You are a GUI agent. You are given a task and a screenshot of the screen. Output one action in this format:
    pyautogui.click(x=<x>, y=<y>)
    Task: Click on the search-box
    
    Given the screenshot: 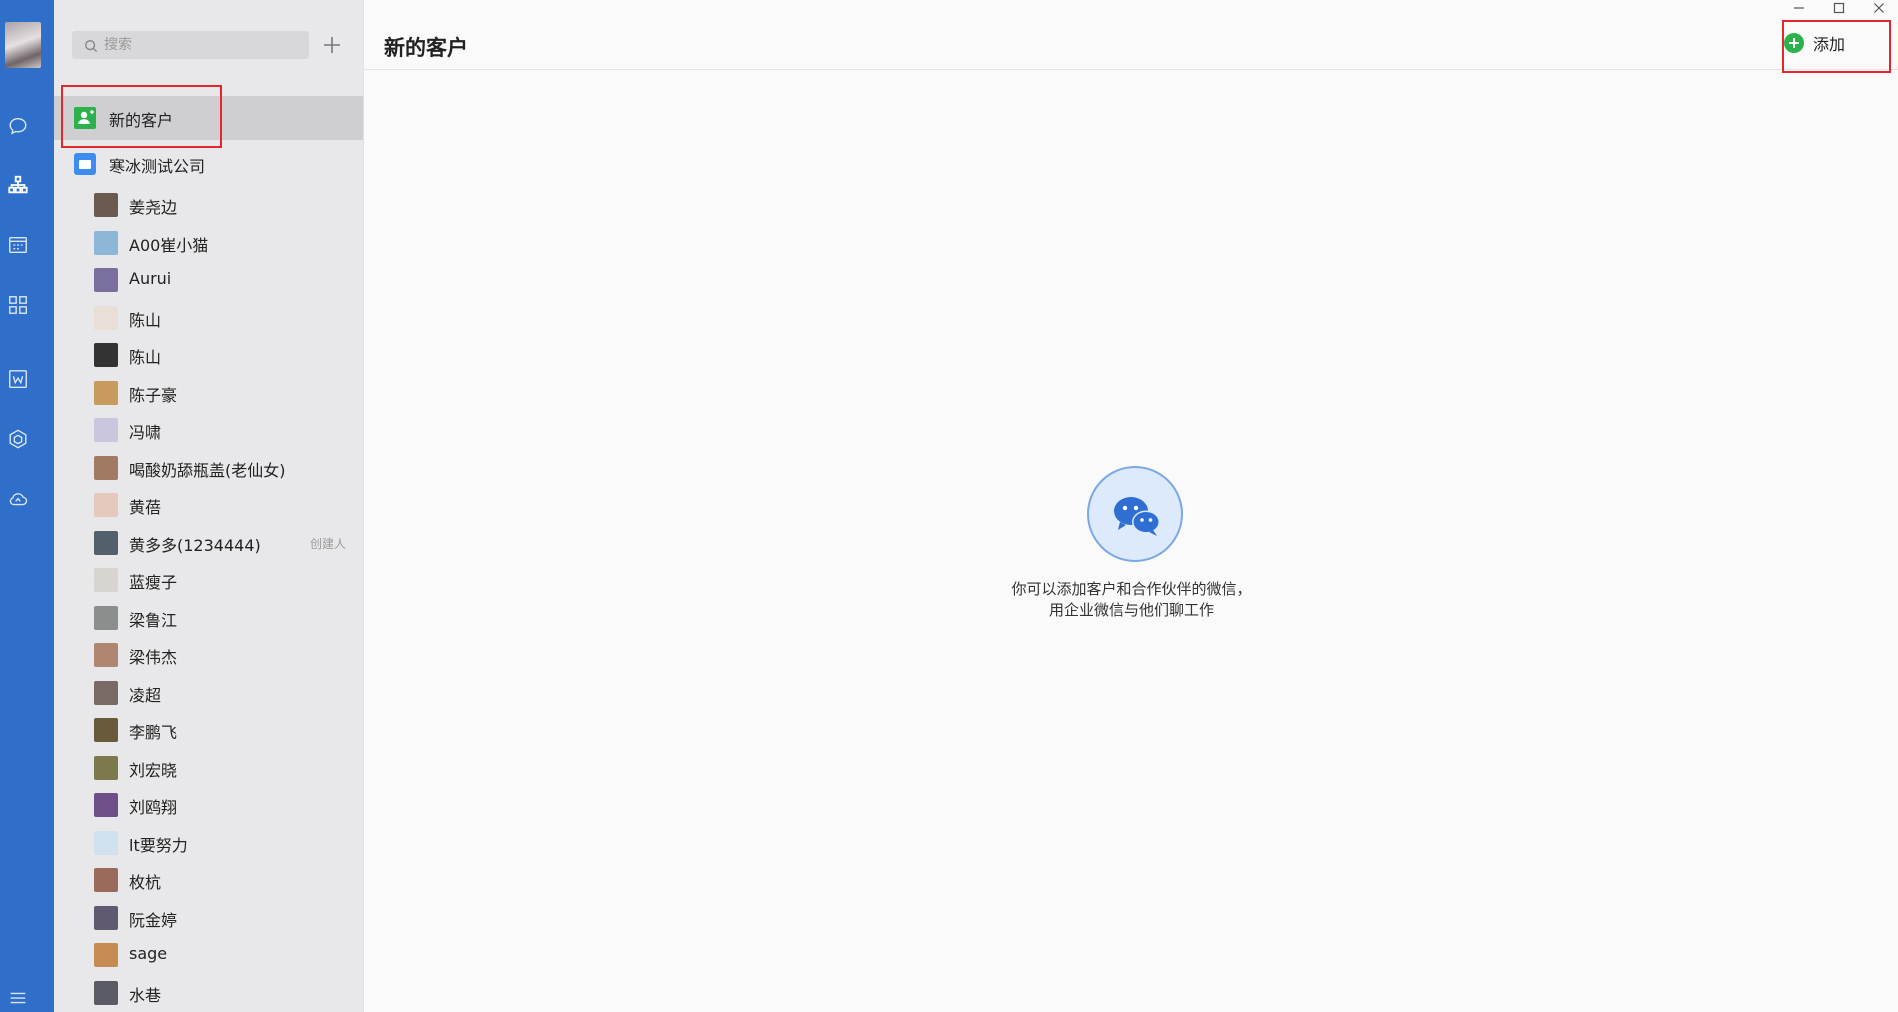 What is the action you would take?
    pyautogui.click(x=190, y=45)
    